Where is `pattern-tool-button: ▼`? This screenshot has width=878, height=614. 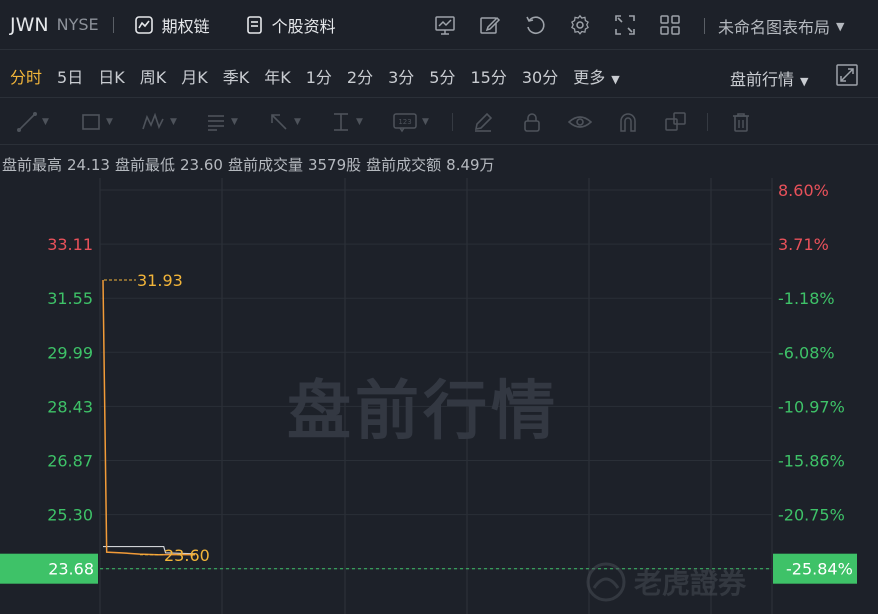
pattern-tool-button: ▼ is located at coordinates (159, 122).